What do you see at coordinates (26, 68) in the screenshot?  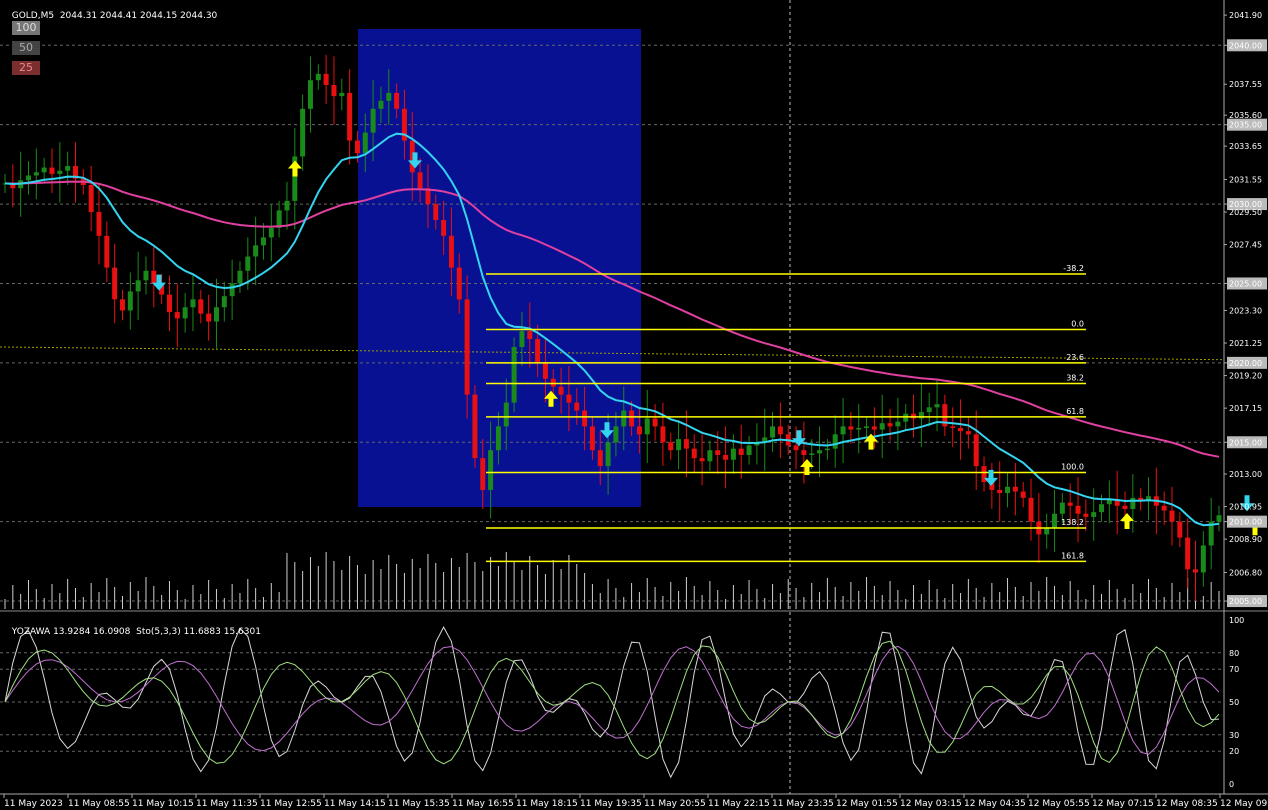 I see `zoom-25-button: 25` at bounding box center [26, 68].